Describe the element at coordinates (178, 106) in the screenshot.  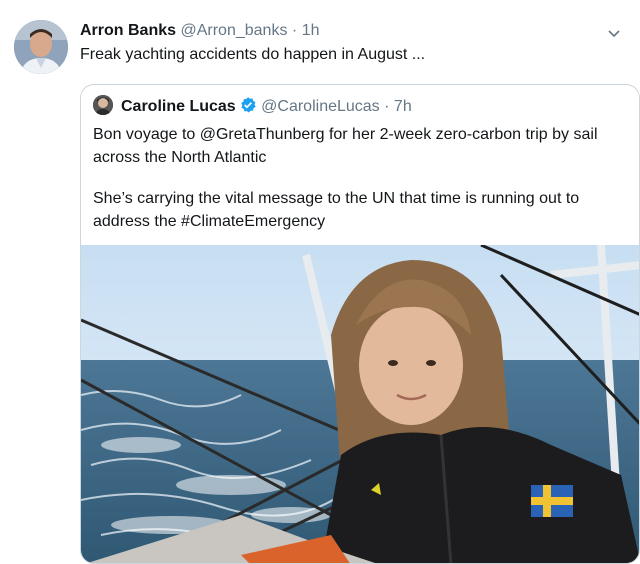
I see `quoted-author-name: Caroline Lucas` at that location.